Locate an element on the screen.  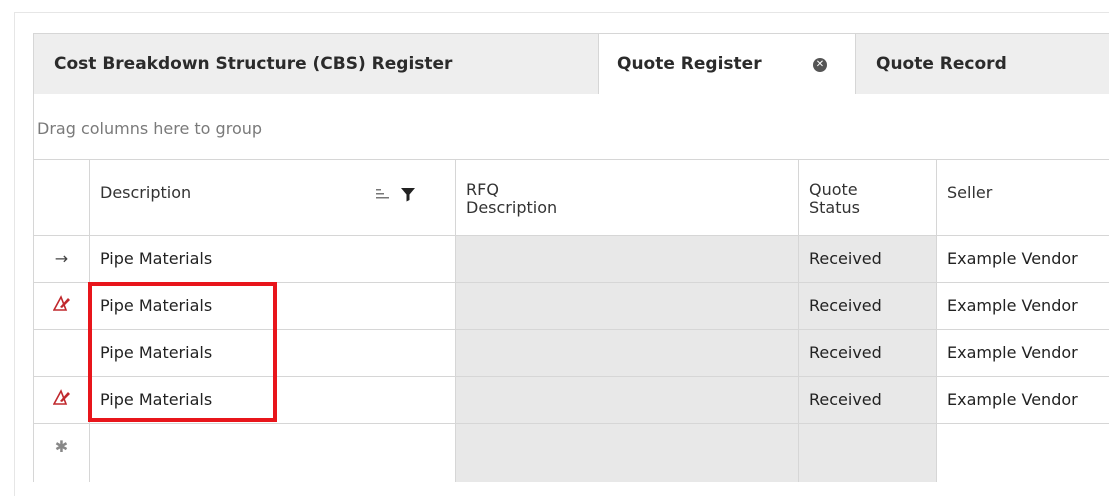
new-row-asterisk-icon: ✱ is located at coordinates (61, 446).